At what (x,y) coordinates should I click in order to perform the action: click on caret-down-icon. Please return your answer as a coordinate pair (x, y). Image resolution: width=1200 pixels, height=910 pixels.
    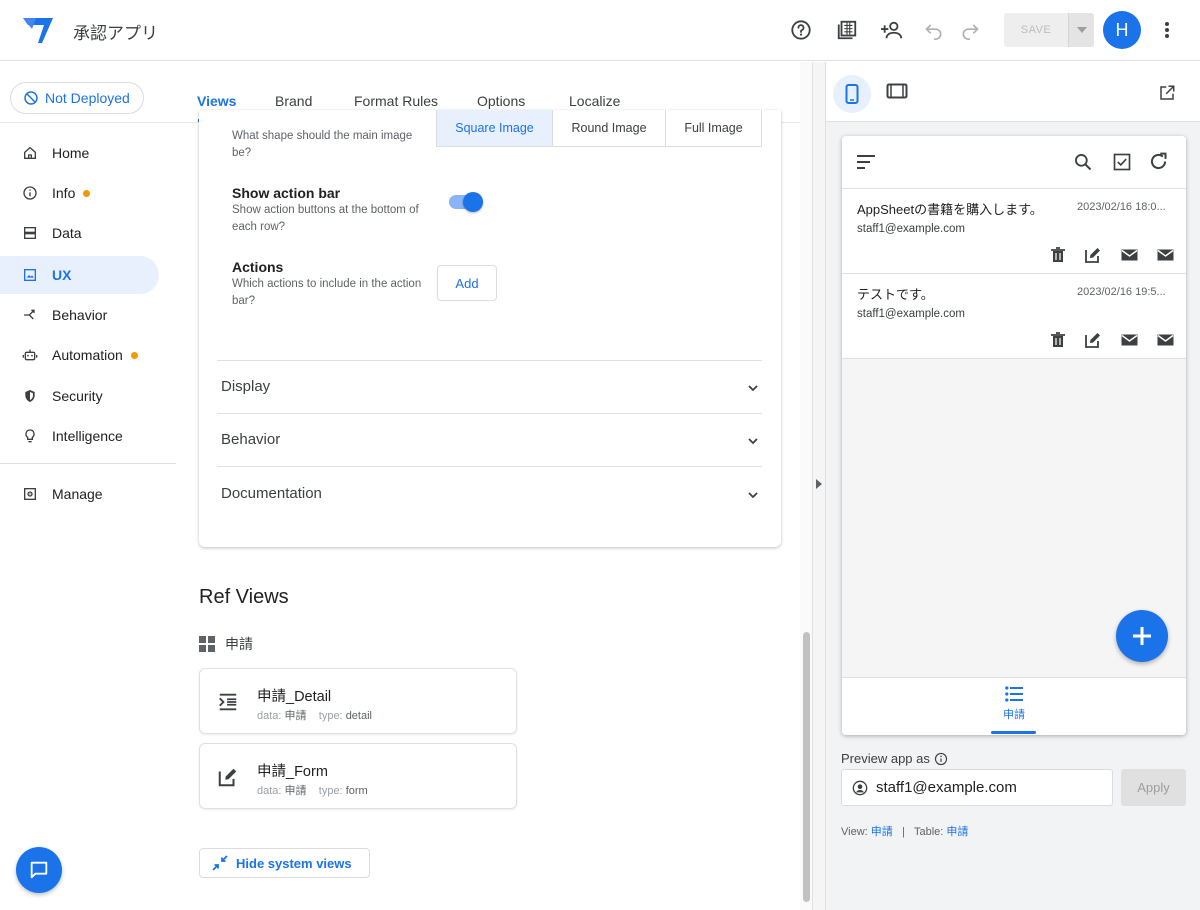
    Looking at the image, I should click on (1081, 30).